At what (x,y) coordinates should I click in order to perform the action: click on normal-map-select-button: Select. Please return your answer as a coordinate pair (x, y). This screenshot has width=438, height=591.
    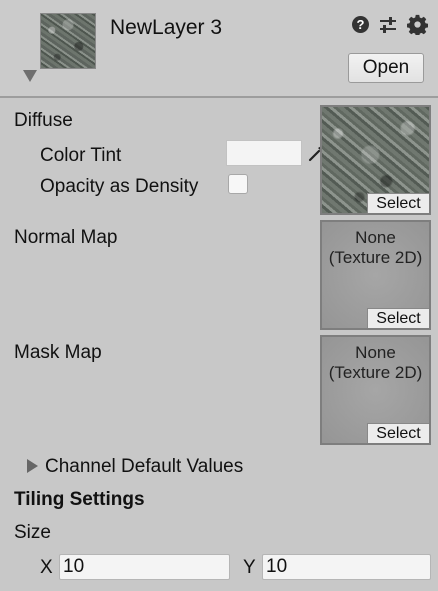
    Looking at the image, I should click on (398, 318).